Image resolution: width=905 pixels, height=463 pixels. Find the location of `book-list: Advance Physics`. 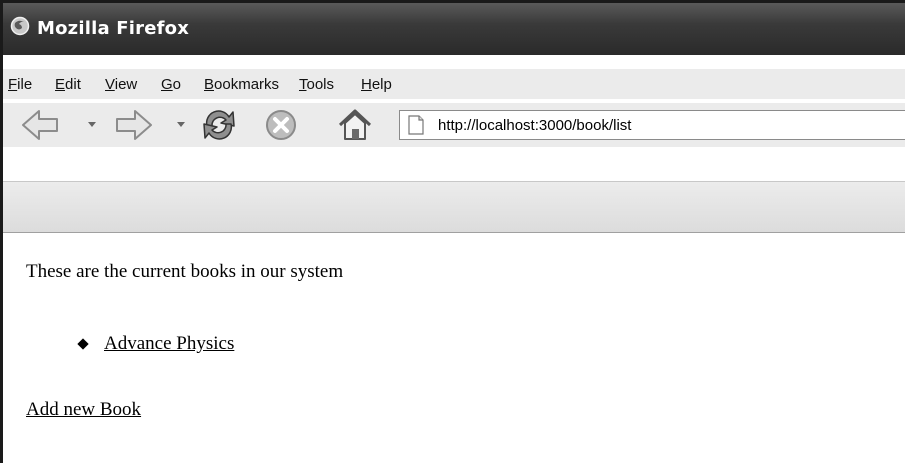

book-list: Advance Physics is located at coordinates (155, 344).